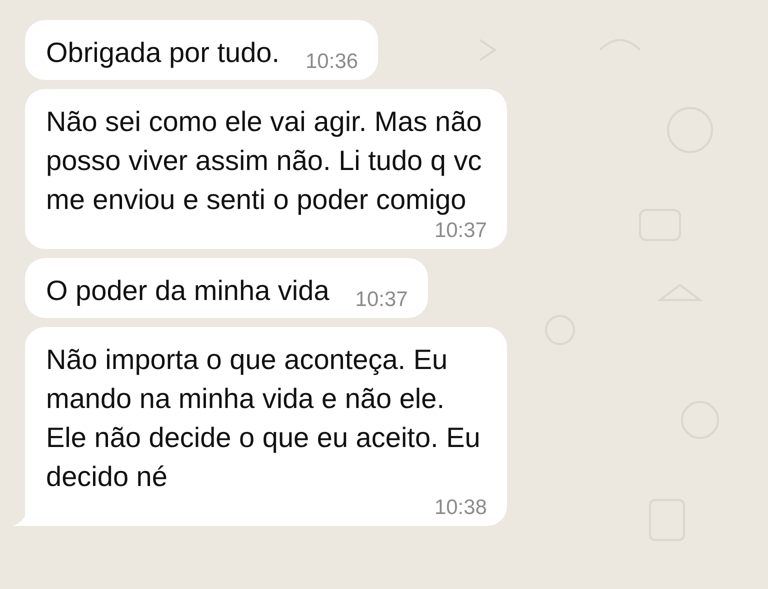  Describe the element at coordinates (264, 418) in the screenshot. I see `message-text: Não importa o que aconteça. Eu mando na minha vida e não ele. Ele não decide o que eu aceito. Eu decido né` at that location.